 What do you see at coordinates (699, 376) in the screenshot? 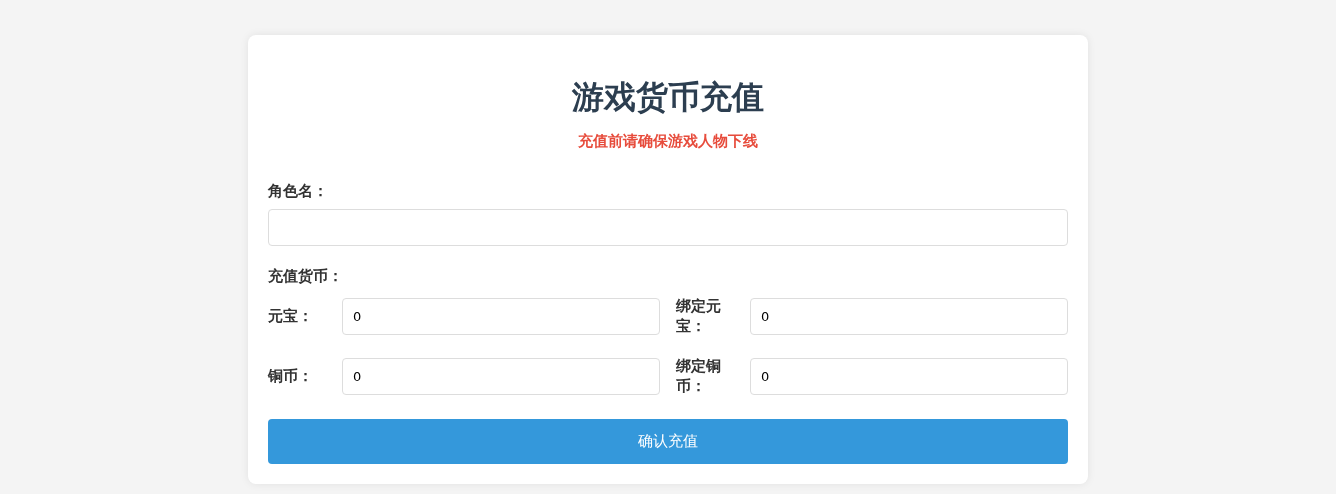
I see `field-label: 绑定铜币：` at bounding box center [699, 376].